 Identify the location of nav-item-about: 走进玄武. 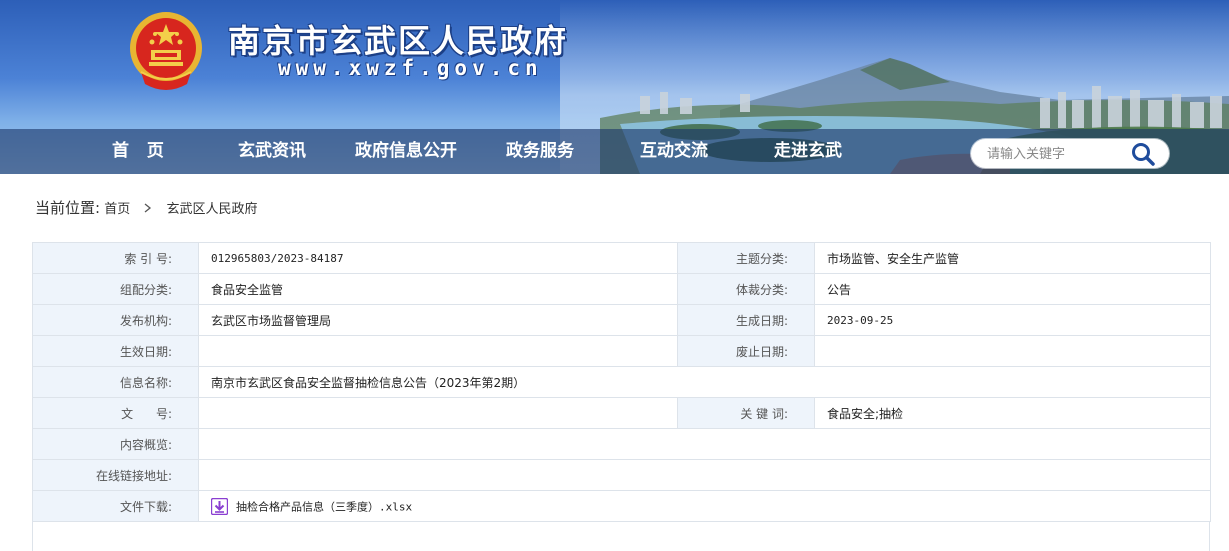
(808, 151).